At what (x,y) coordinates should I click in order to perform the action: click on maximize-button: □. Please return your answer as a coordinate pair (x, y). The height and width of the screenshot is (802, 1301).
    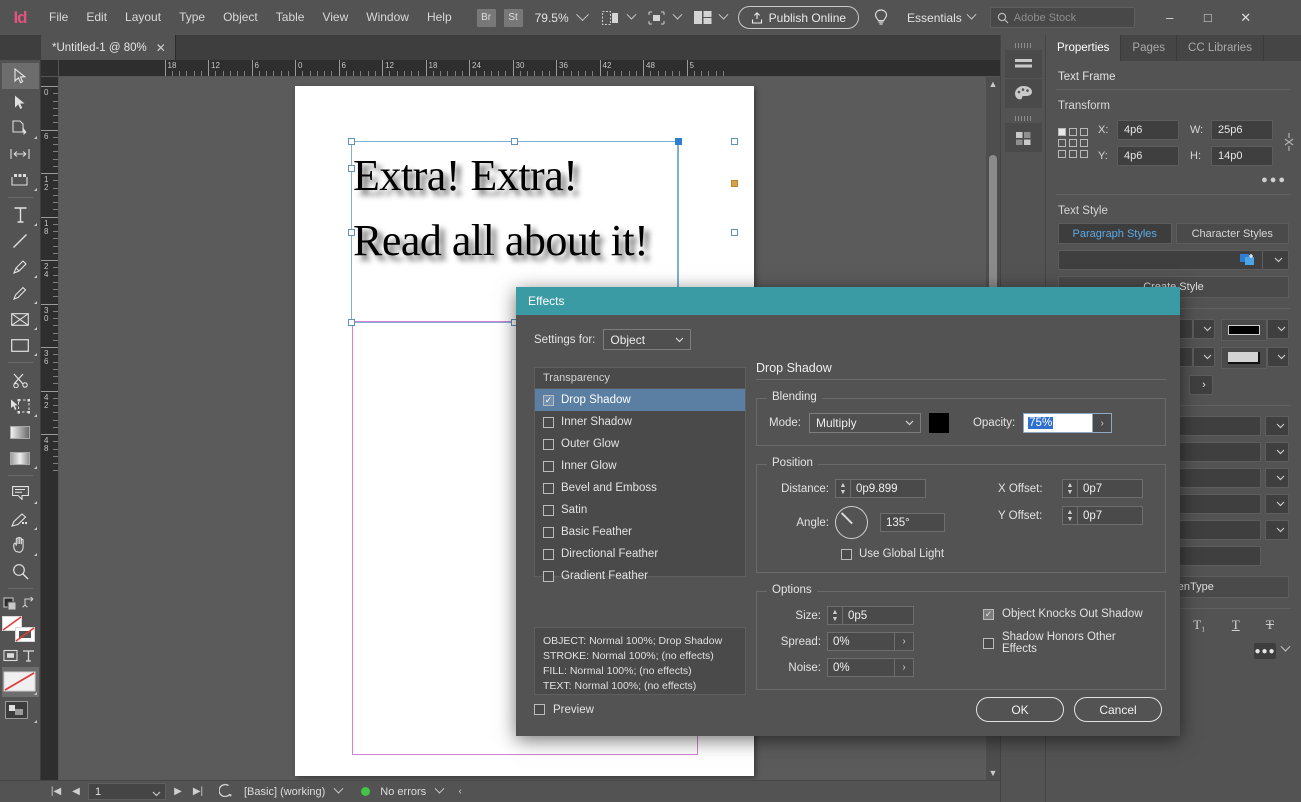
    Looking at the image, I should click on (1208, 18).